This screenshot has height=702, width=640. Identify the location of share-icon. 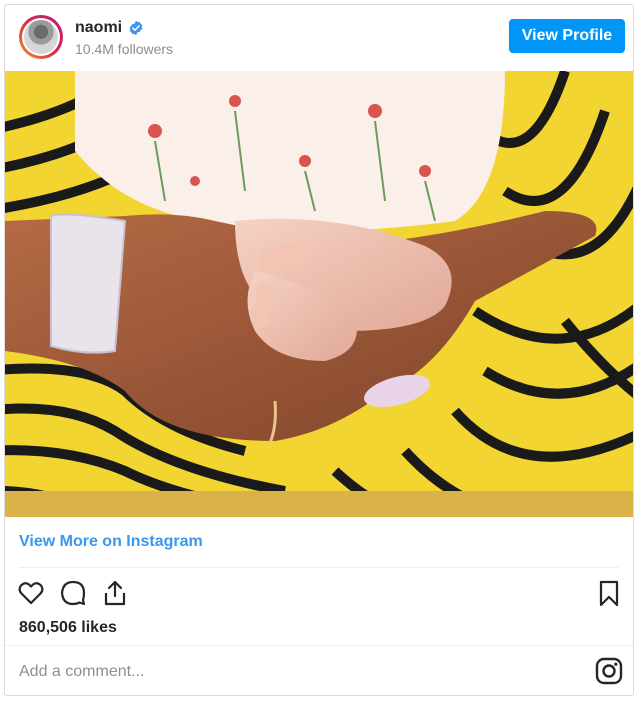
(115, 593).